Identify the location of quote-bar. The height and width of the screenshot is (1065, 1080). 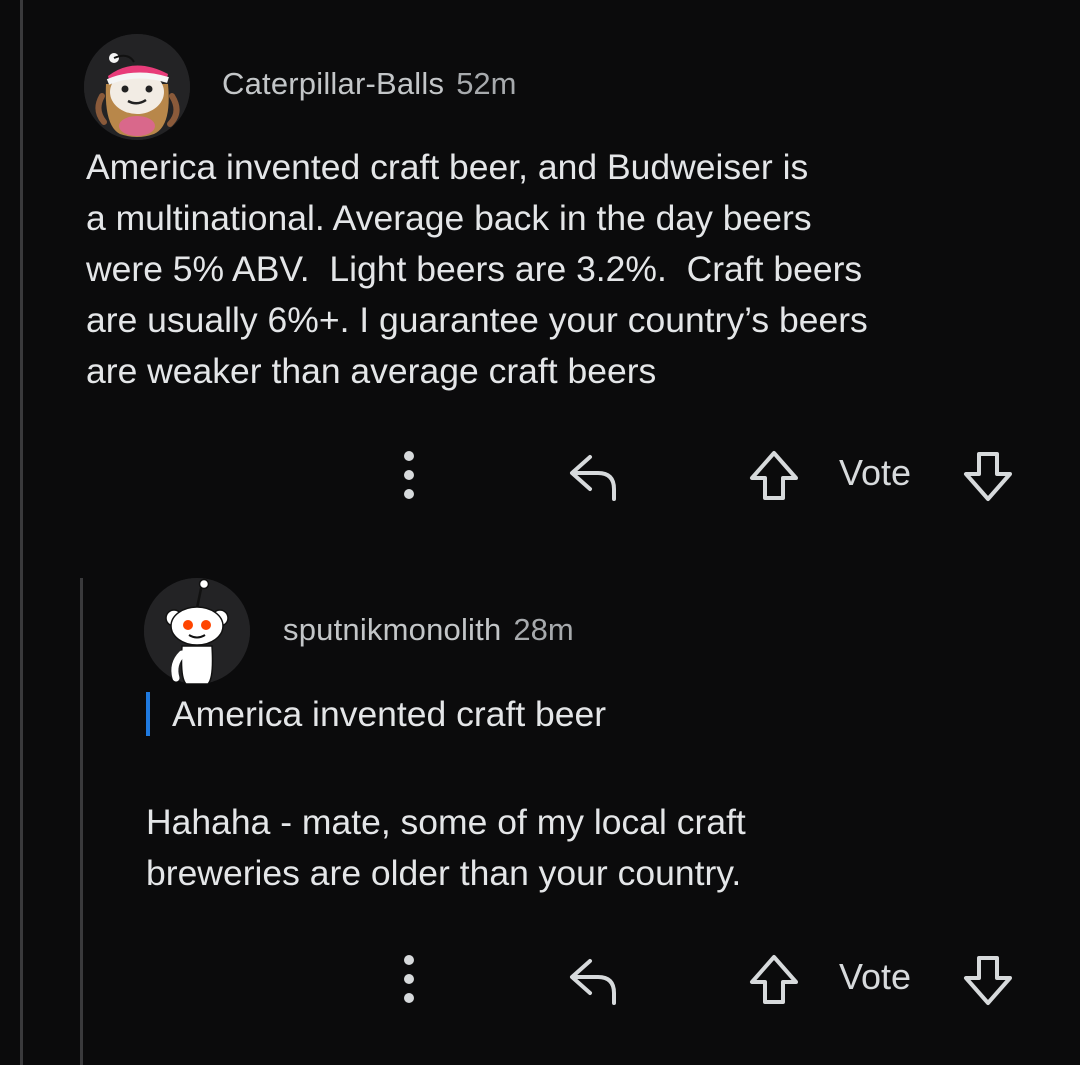
(148, 714).